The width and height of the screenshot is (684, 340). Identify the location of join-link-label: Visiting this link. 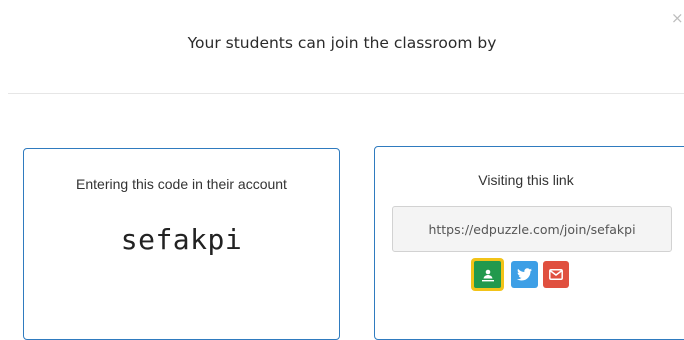
(526, 180).